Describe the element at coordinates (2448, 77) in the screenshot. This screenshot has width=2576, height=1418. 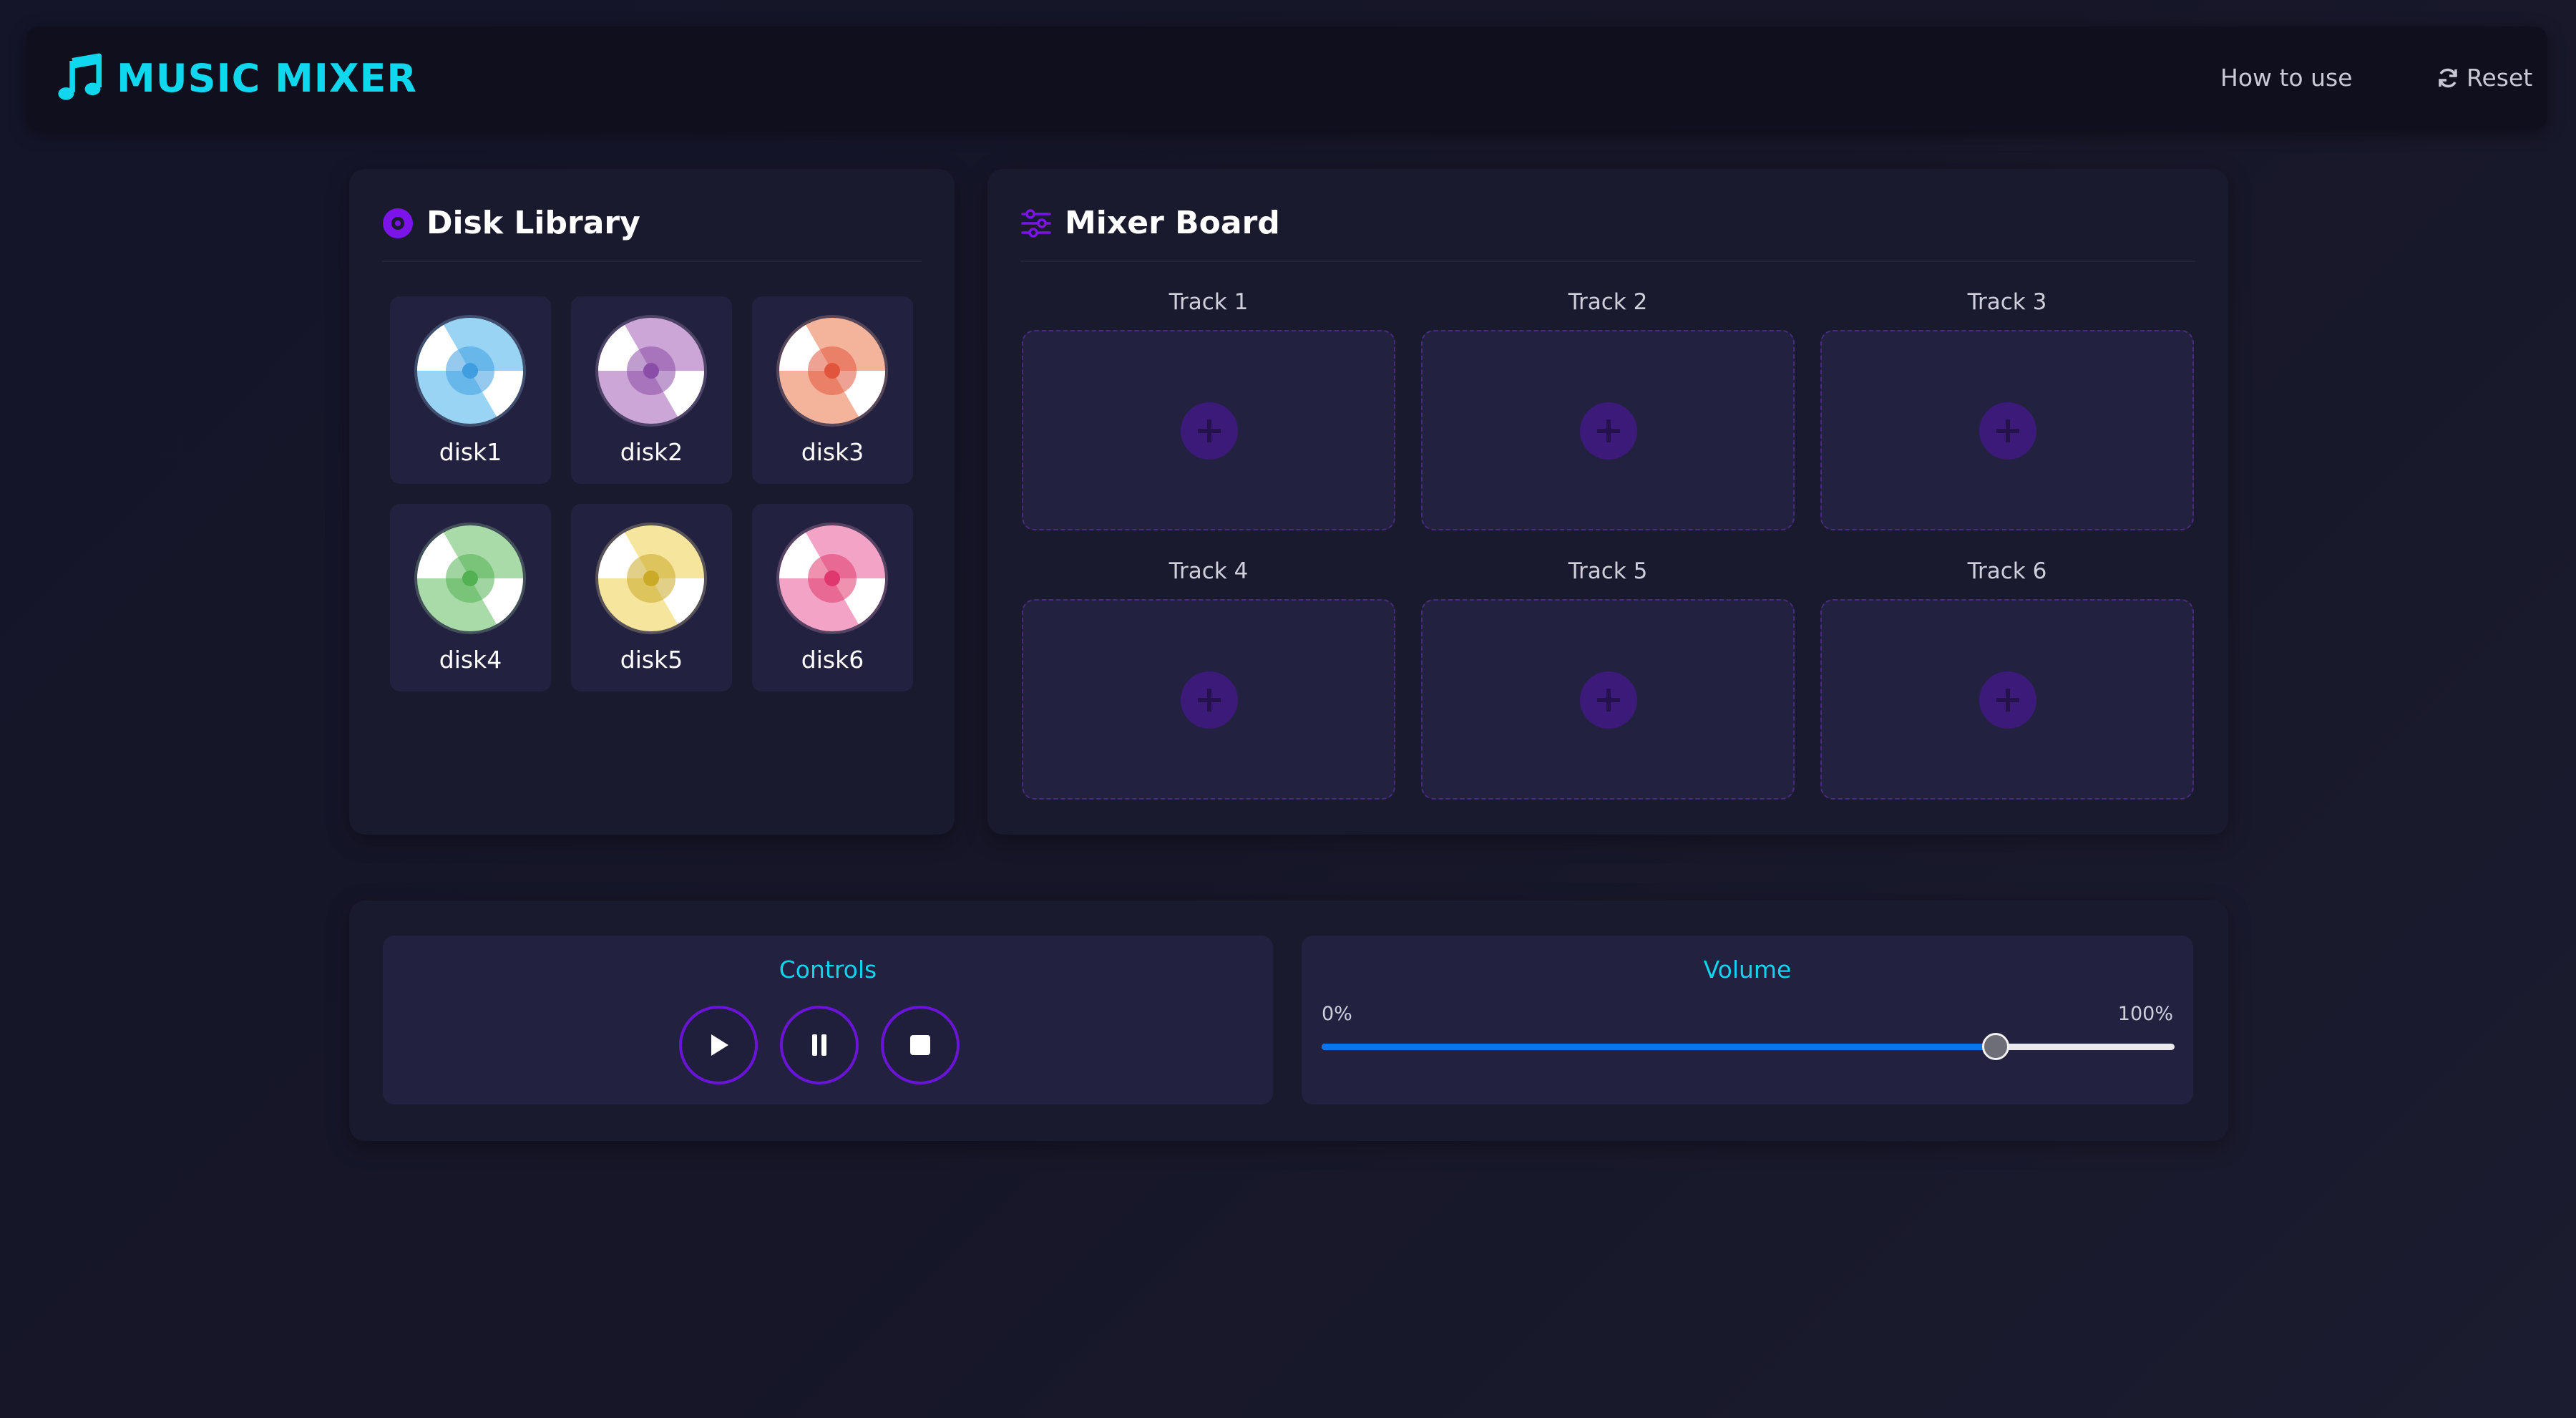
I see `refresh-icon` at that location.